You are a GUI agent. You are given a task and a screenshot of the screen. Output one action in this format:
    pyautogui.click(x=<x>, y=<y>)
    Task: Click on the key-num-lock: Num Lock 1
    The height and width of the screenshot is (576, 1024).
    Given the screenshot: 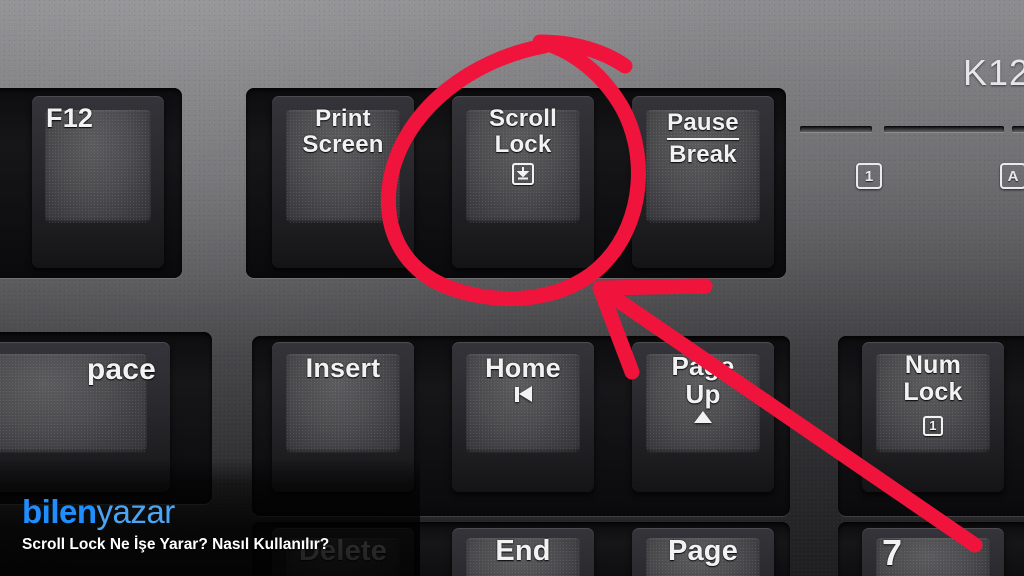 What is the action you would take?
    pyautogui.click(x=933, y=417)
    